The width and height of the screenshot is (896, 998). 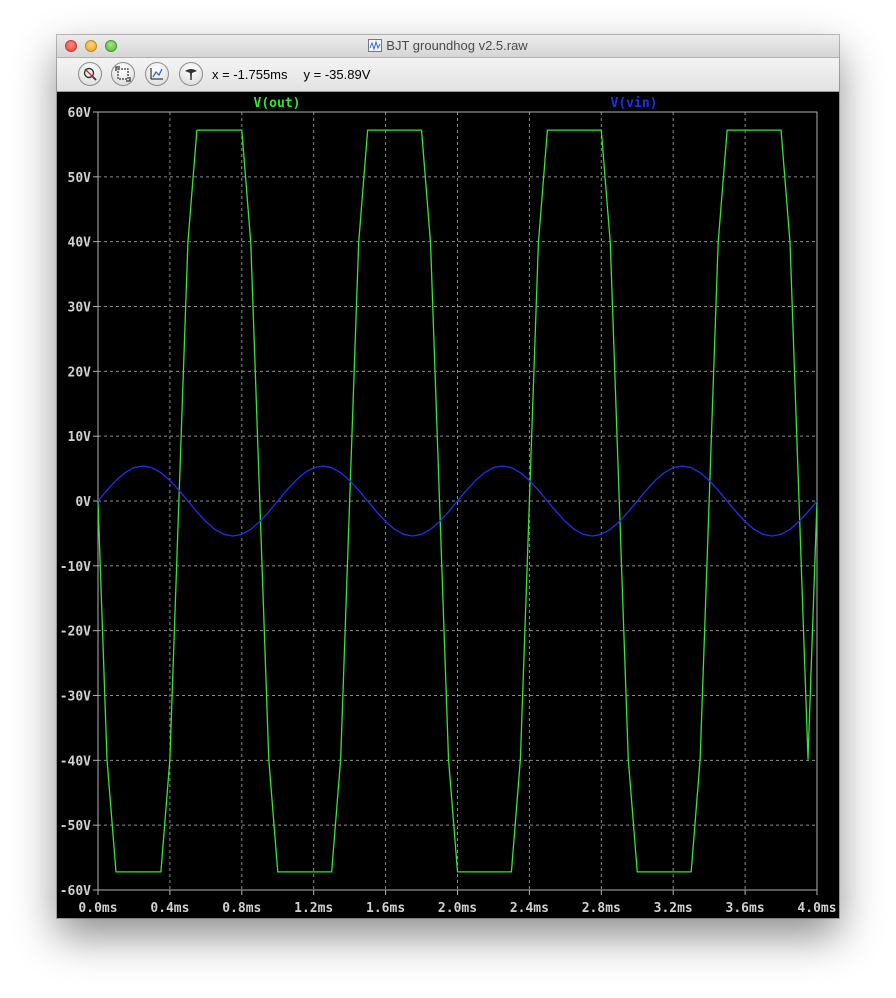 I want to click on x-tick-label: 2.8ms, so click(x=601, y=908).